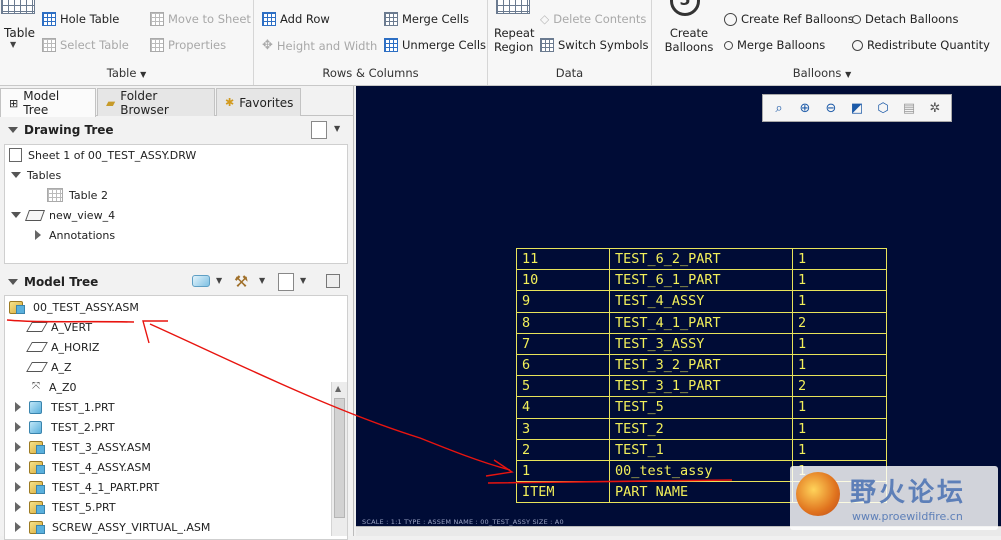 This screenshot has height=540, width=1001. I want to click on table-cell: TEST_3_ASSY, so click(701, 343).